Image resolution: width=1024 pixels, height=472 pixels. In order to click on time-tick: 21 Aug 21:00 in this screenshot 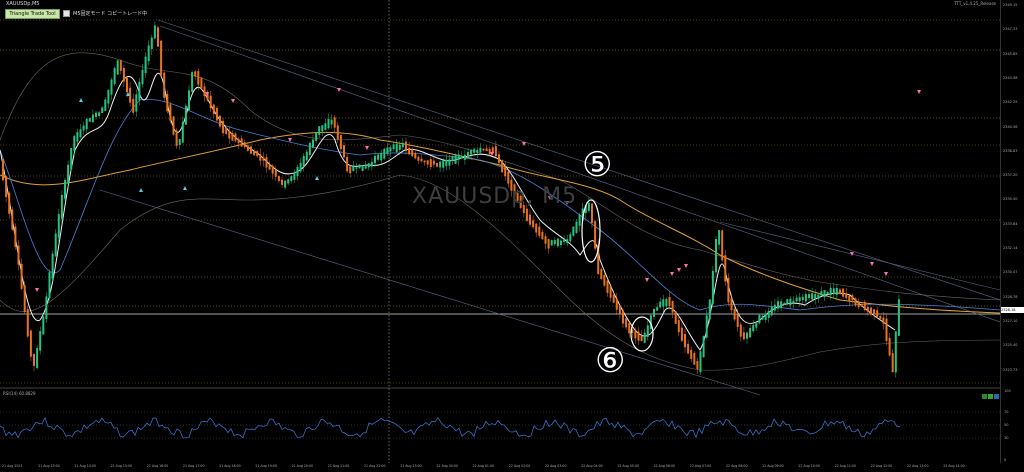, I will do `click(338, 466)`.